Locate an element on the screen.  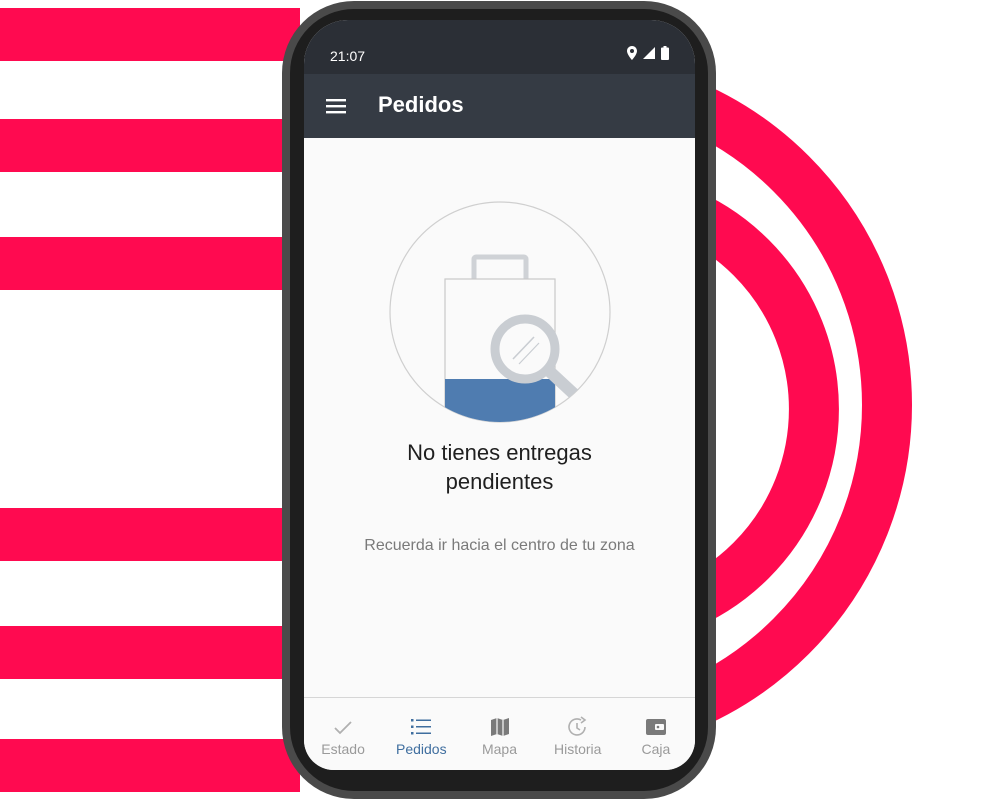
location-icon is located at coordinates (632, 53).